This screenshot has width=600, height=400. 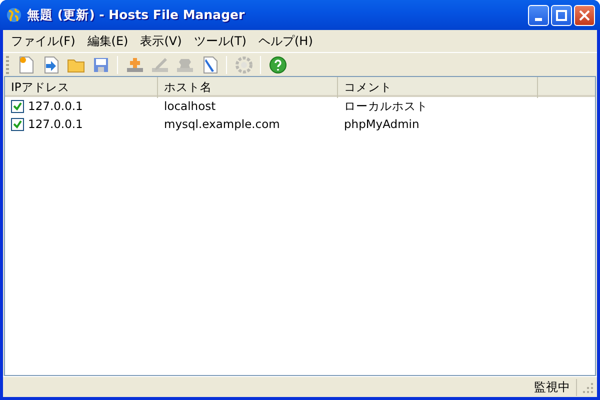 What do you see at coordinates (587, 387) in the screenshot?
I see `resize-grip-icon` at bounding box center [587, 387].